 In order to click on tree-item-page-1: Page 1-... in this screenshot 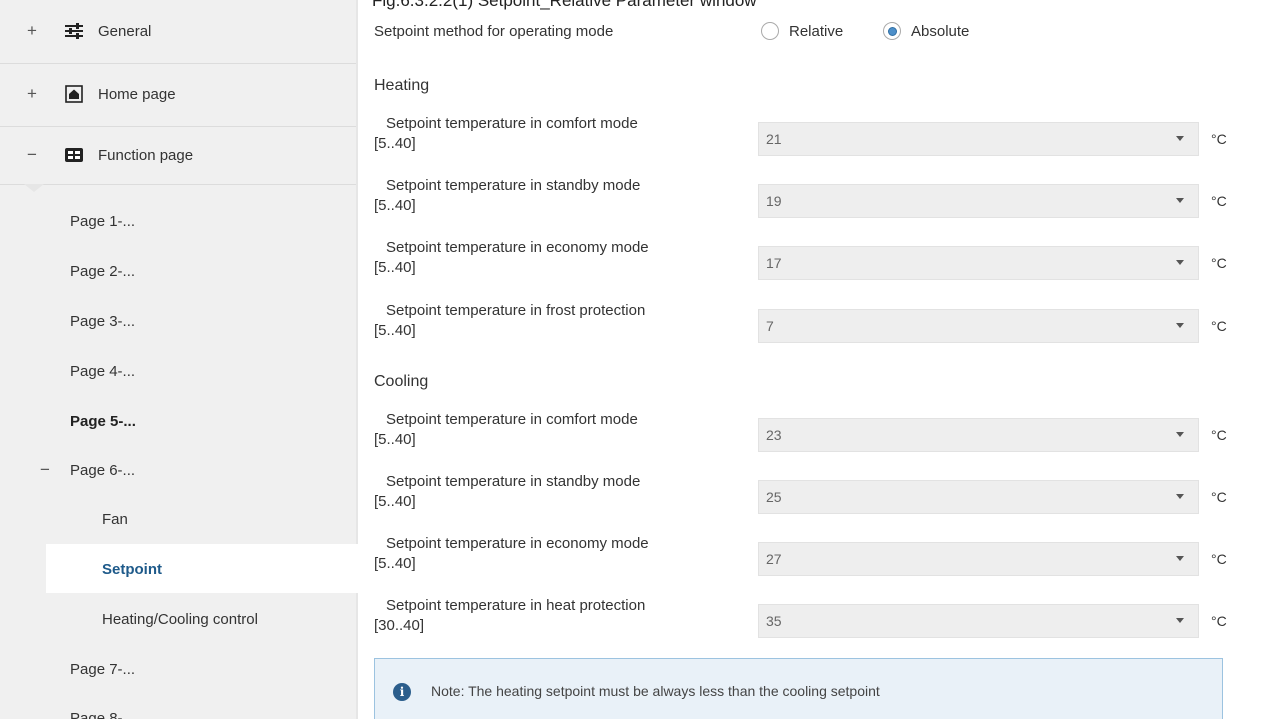, I will do `click(102, 221)`.